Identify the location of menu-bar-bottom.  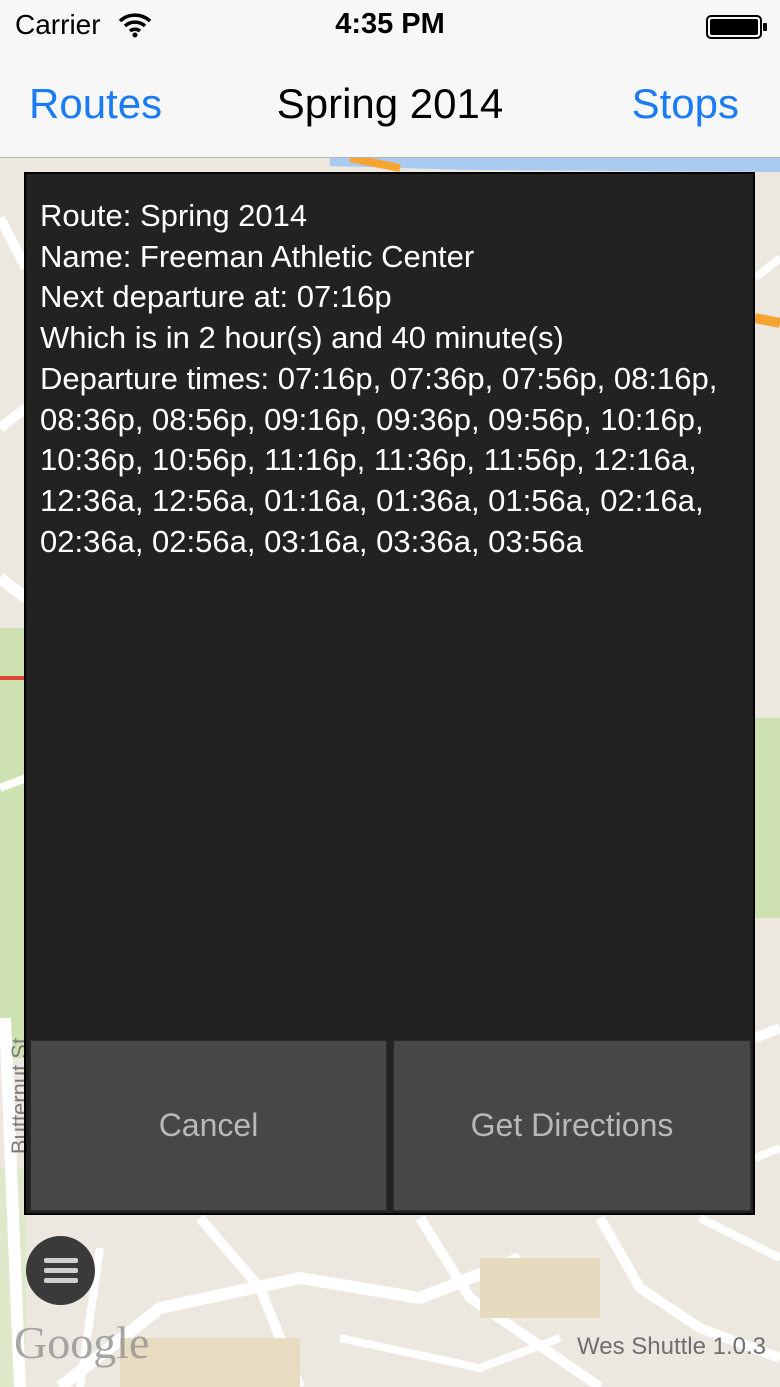
(61, 1280).